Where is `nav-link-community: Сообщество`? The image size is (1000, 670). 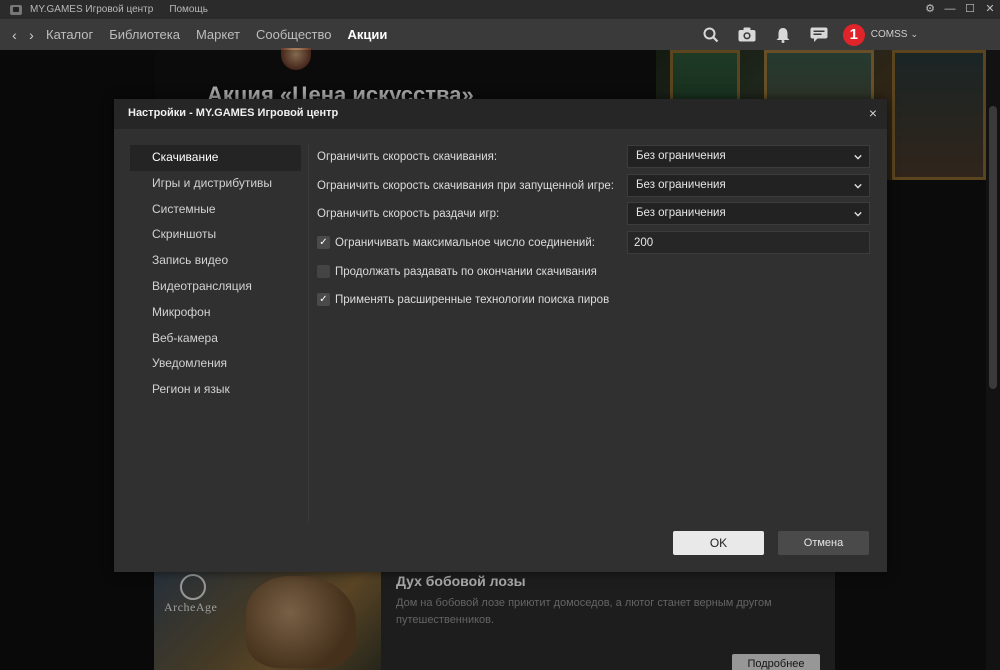
nav-link-community: Сообщество is located at coordinates (294, 34).